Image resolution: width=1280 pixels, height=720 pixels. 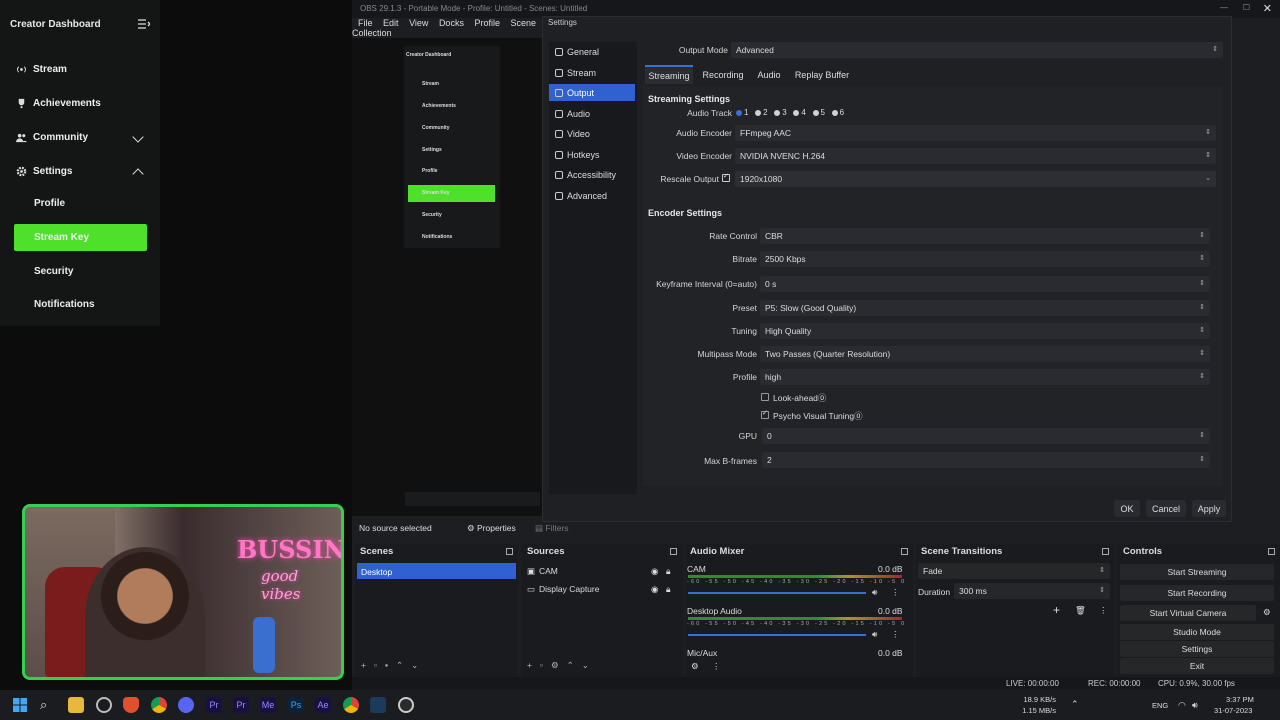 I want to click on obs-taskbar-icon, so click(x=406, y=705).